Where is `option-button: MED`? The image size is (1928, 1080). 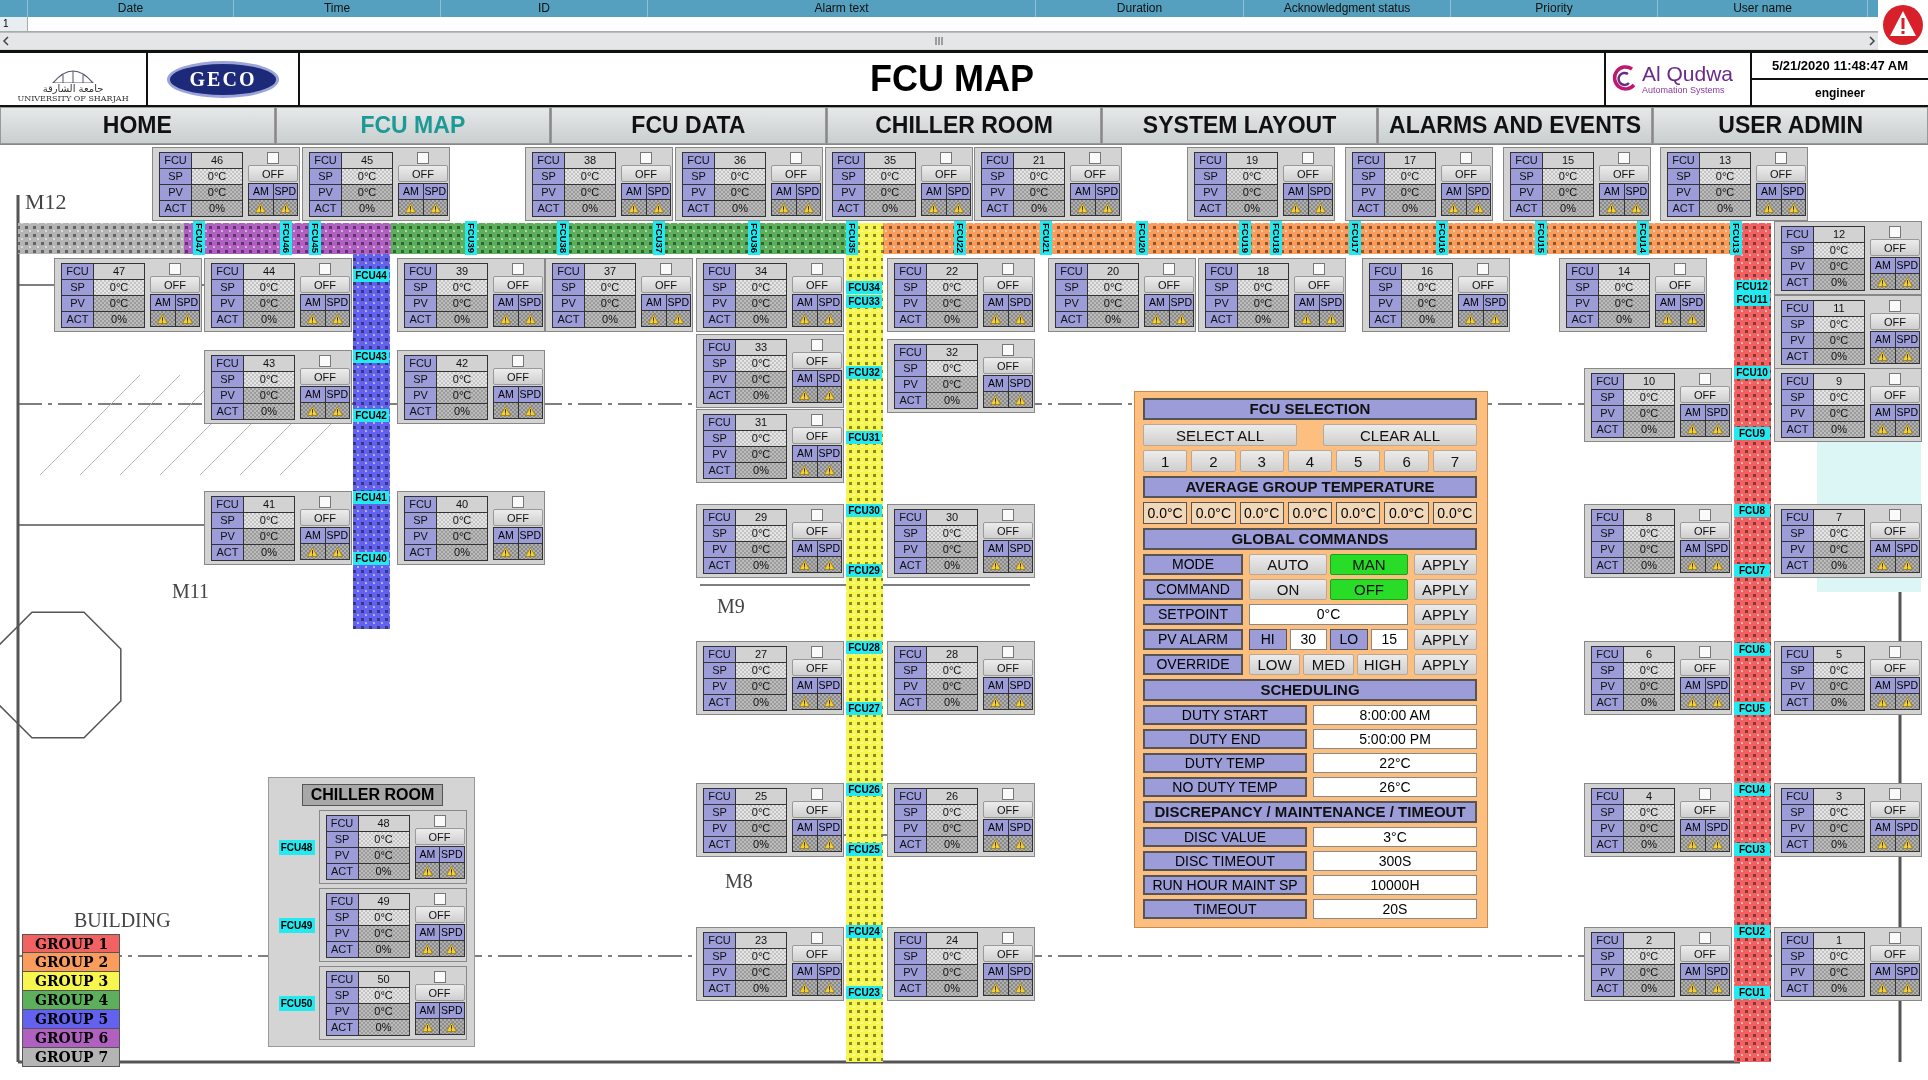
option-button: MED is located at coordinates (1328, 664).